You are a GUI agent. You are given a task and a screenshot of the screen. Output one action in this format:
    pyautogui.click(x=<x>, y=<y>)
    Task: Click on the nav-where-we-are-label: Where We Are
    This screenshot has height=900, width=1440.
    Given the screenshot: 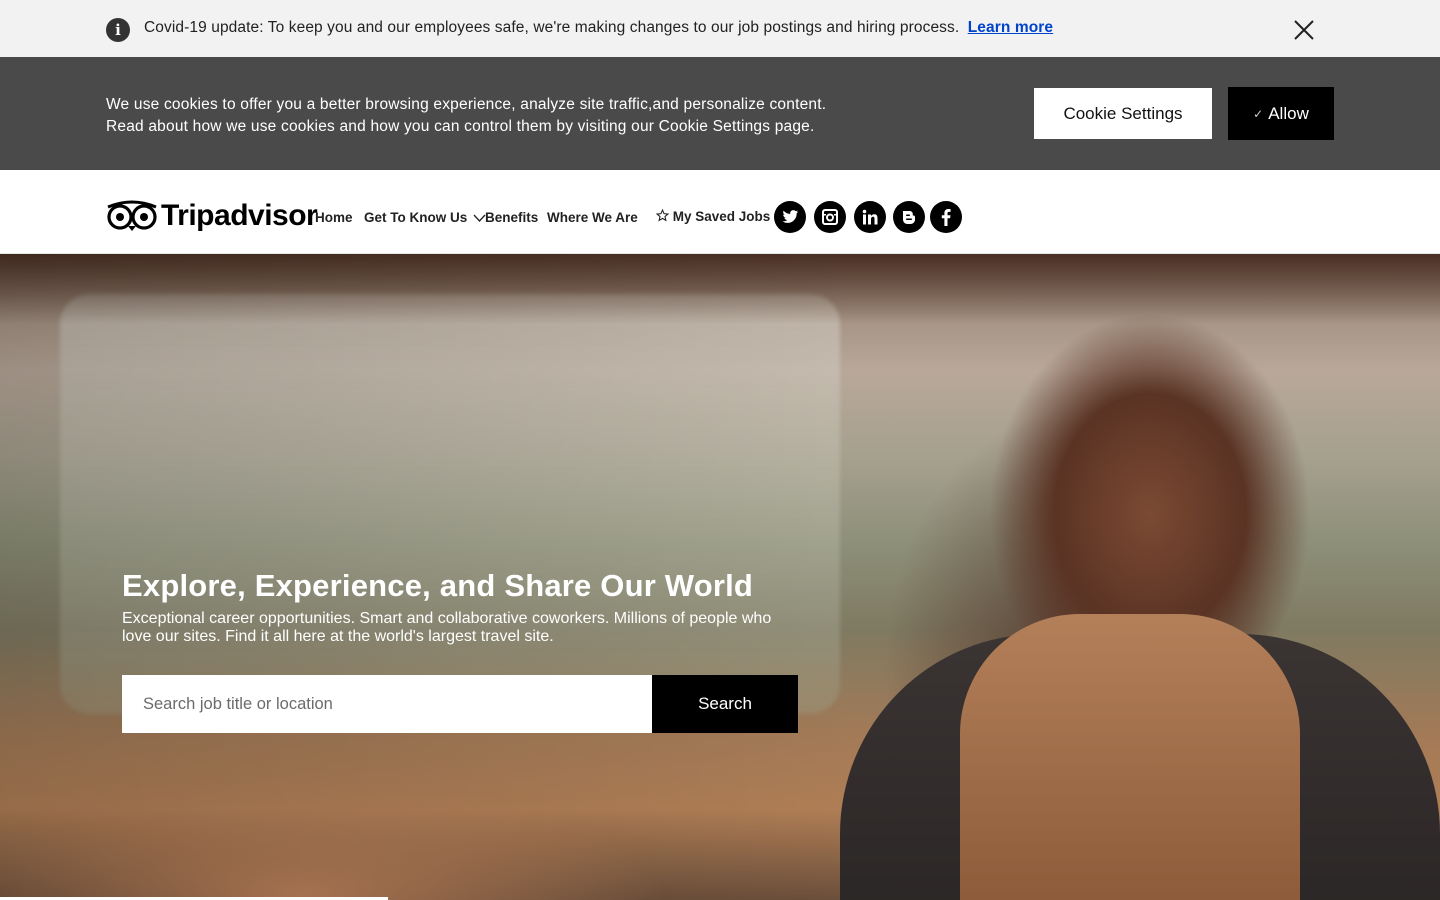 What is the action you would take?
    pyautogui.click(x=592, y=217)
    